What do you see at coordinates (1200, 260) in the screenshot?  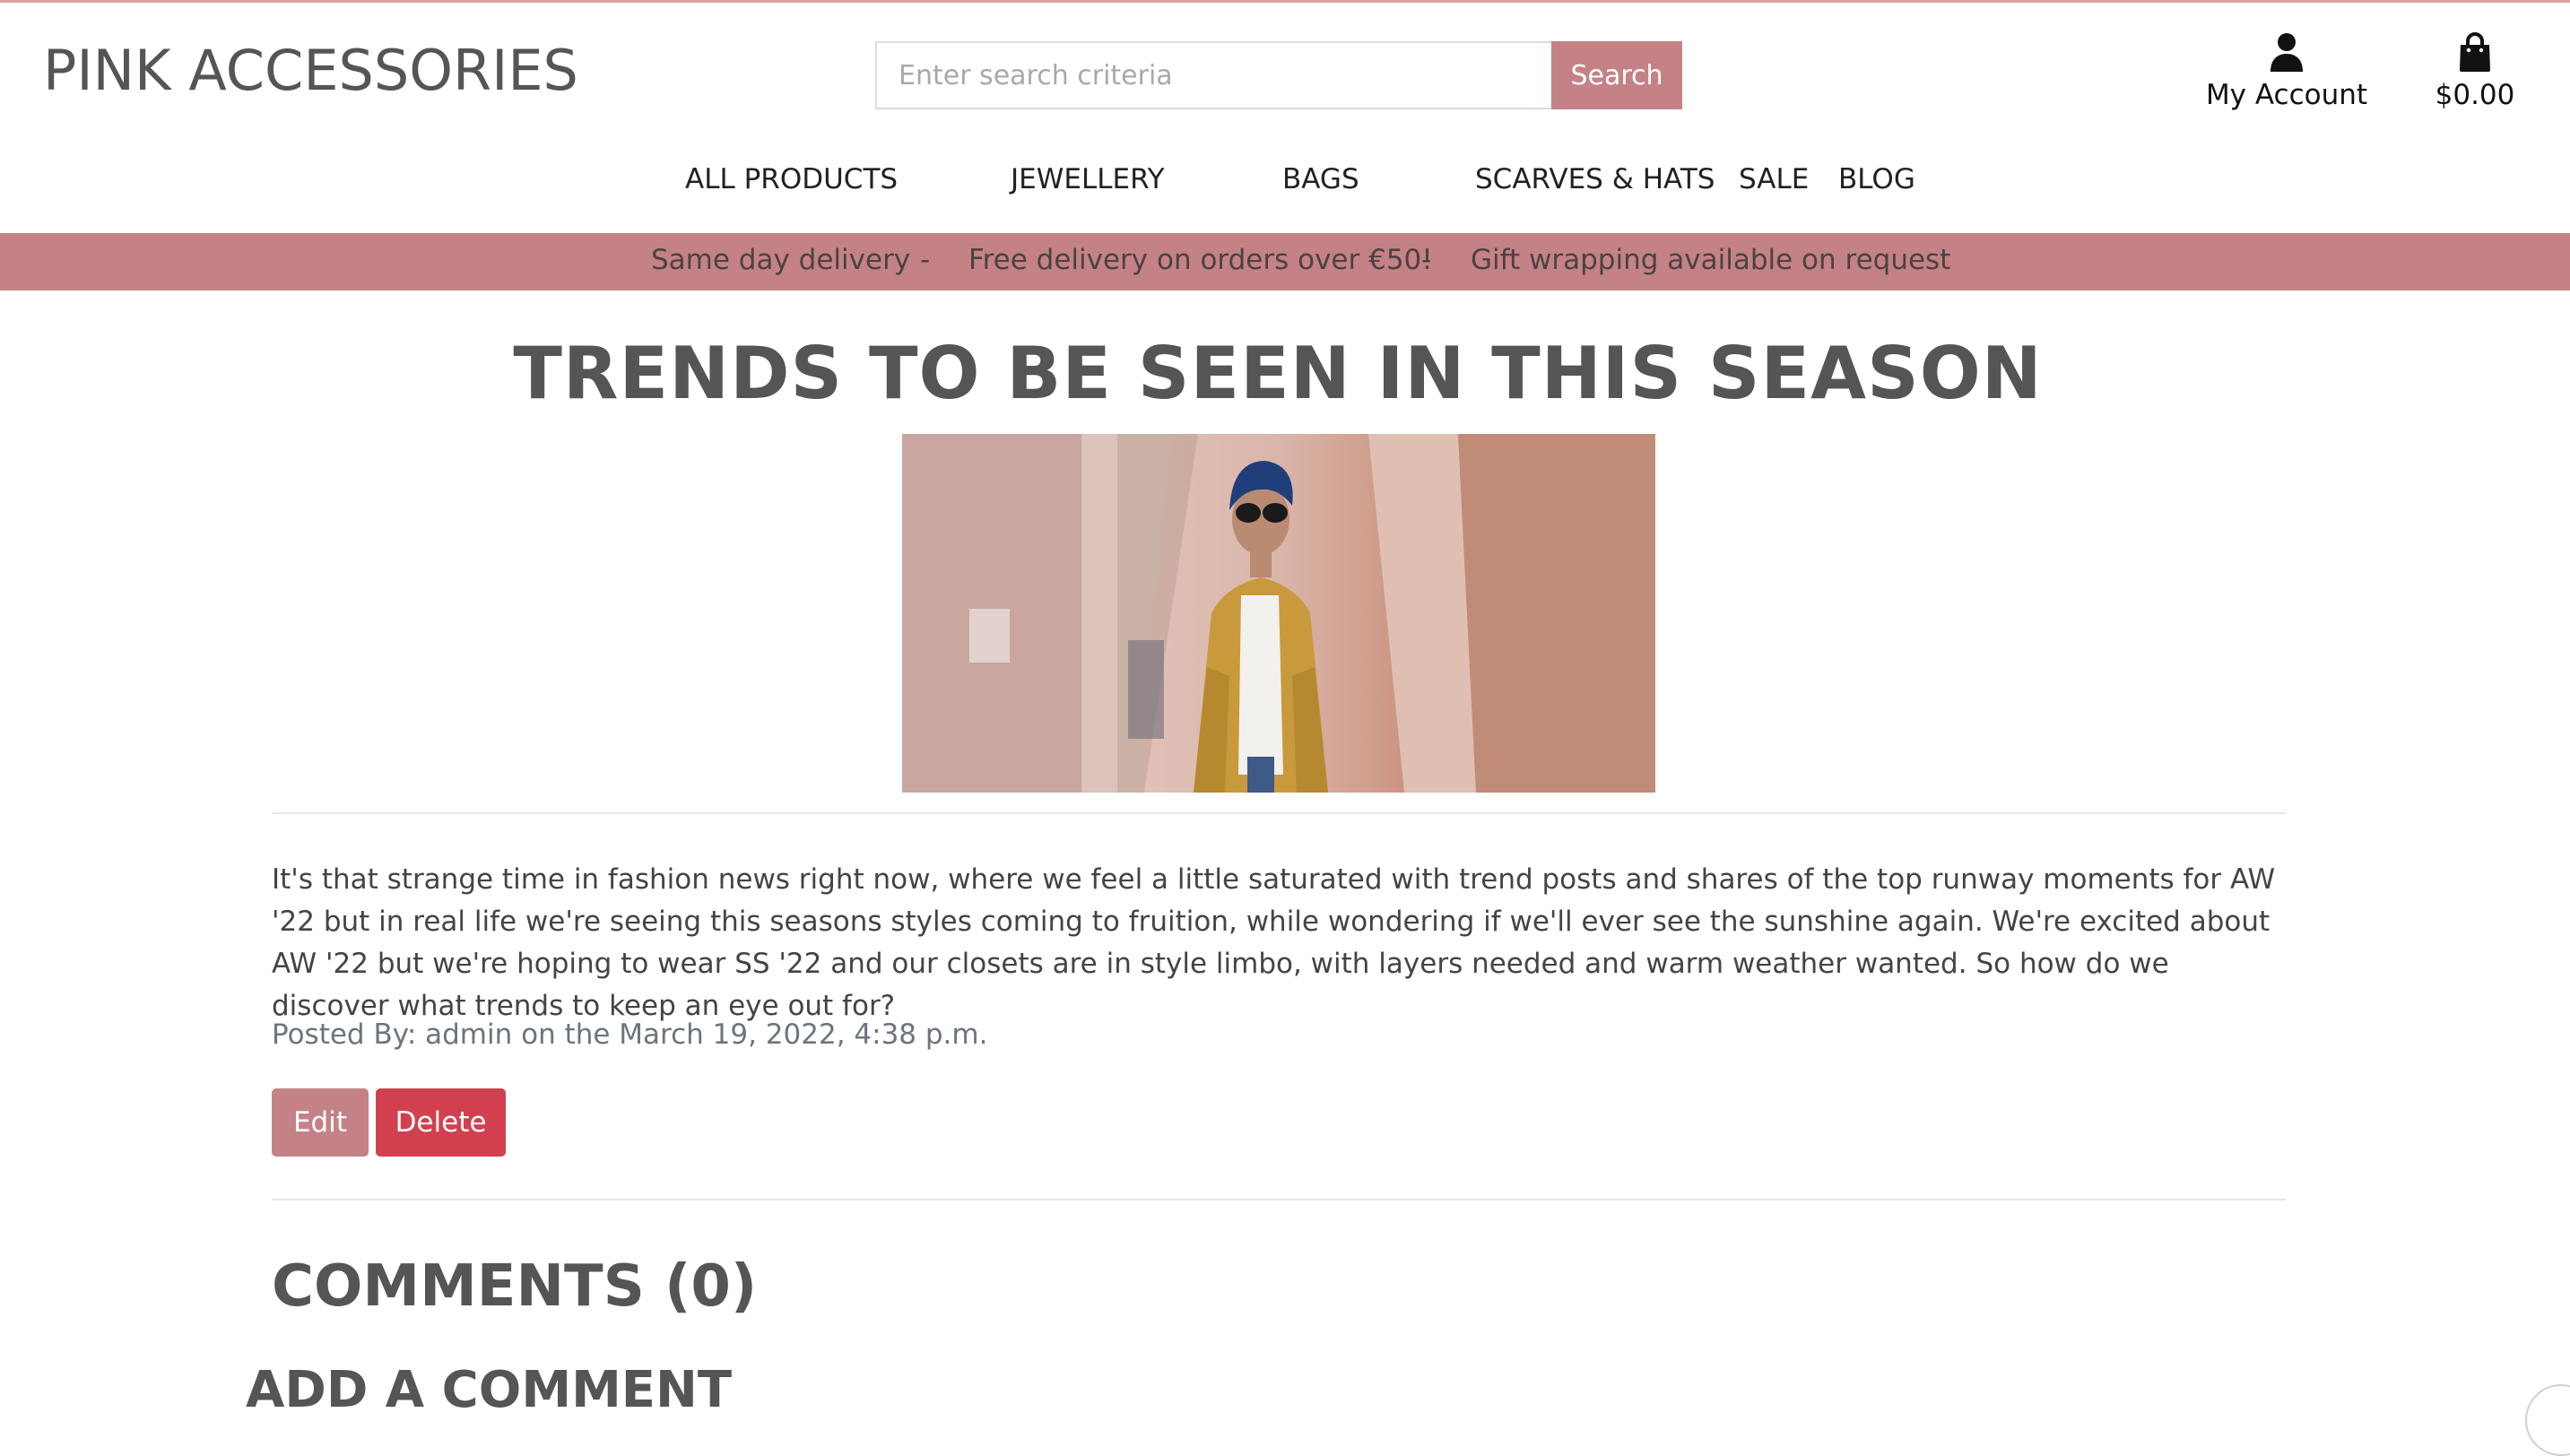 I see `promo-free-delivery: Free delivery on orders over €50!` at bounding box center [1200, 260].